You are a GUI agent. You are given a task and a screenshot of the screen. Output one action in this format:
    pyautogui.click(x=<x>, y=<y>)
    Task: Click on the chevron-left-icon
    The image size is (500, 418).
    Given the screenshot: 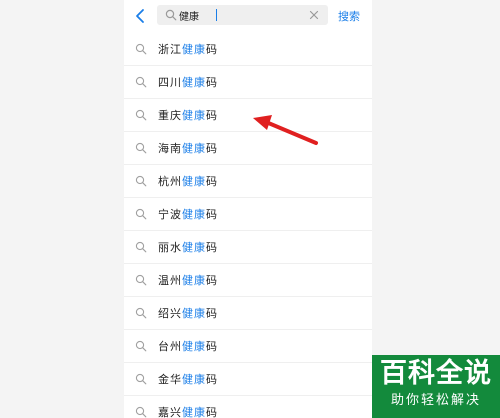 What is the action you would take?
    pyautogui.click(x=140, y=16)
    